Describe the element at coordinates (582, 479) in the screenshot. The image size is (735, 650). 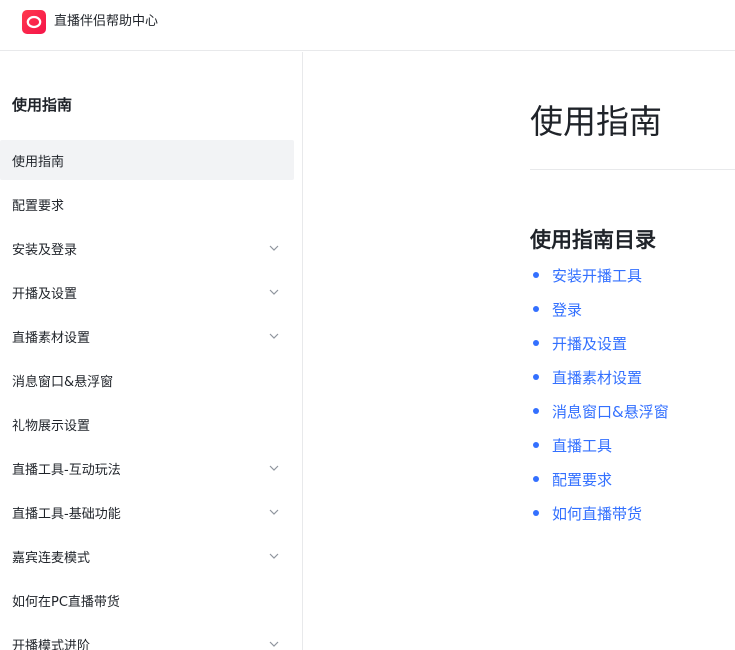
I see `toc-link: 配置要求` at that location.